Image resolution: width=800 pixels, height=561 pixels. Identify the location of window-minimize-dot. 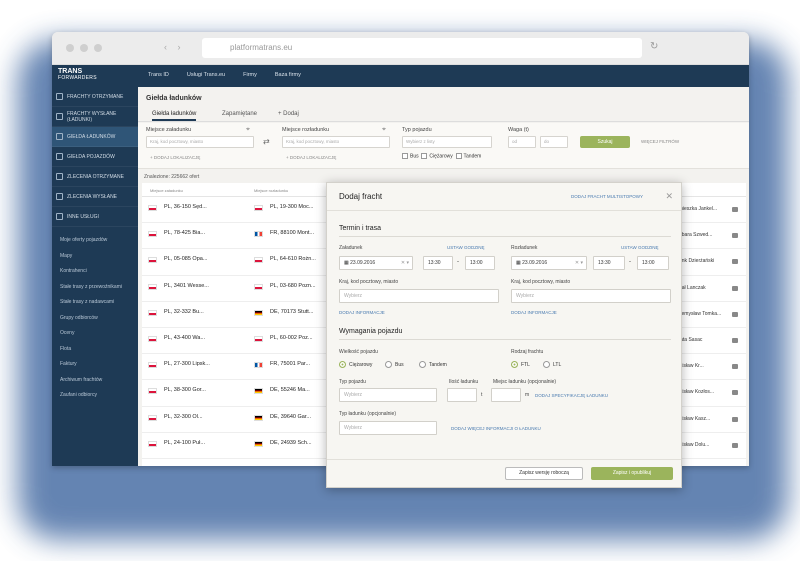
(84, 48).